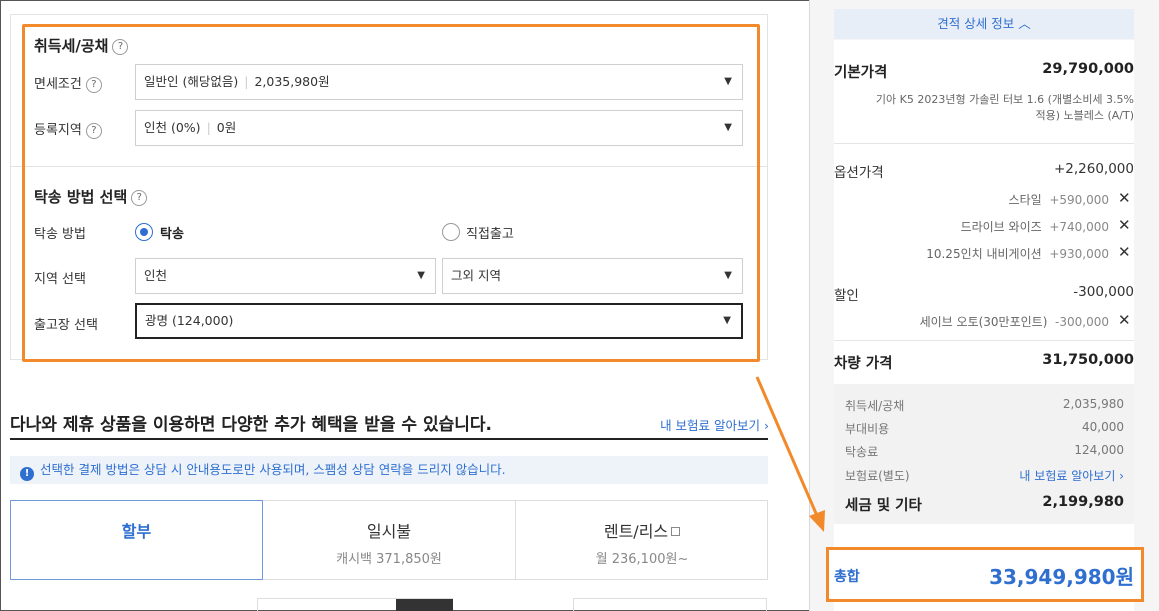  What do you see at coordinates (863, 364) in the screenshot?
I see `vehicle-price-label: 차량 가격` at bounding box center [863, 364].